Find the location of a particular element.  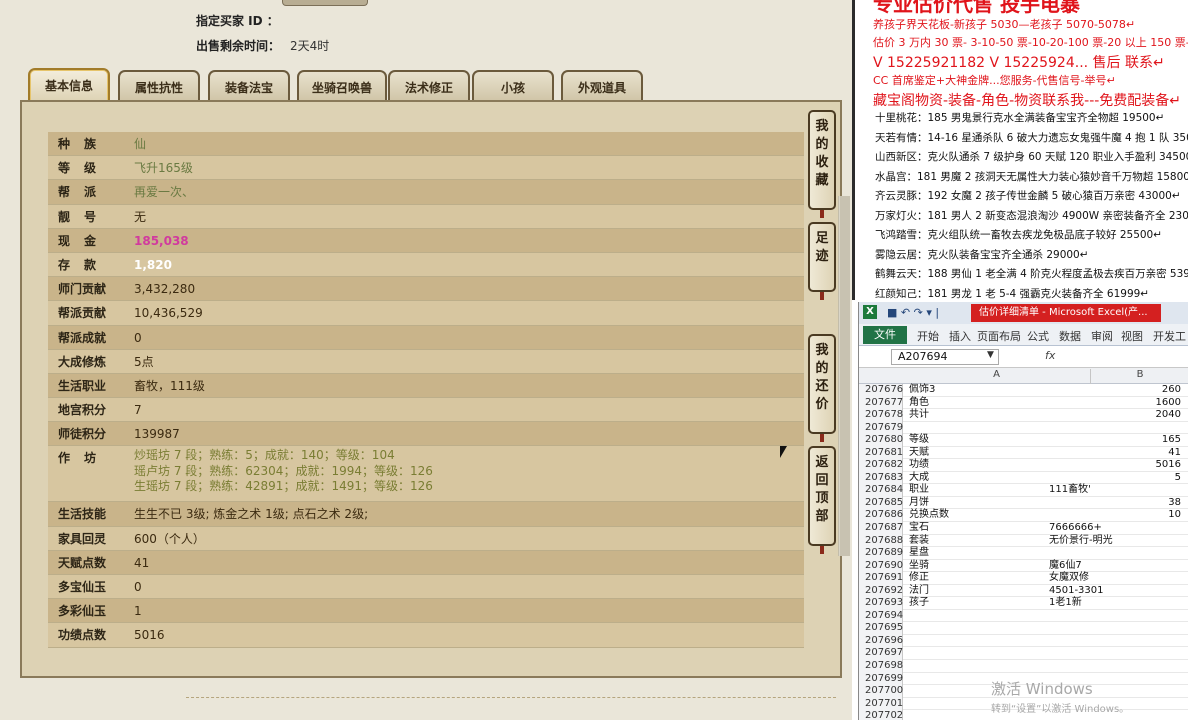

row-number: 207683 is located at coordinates (881, 478).